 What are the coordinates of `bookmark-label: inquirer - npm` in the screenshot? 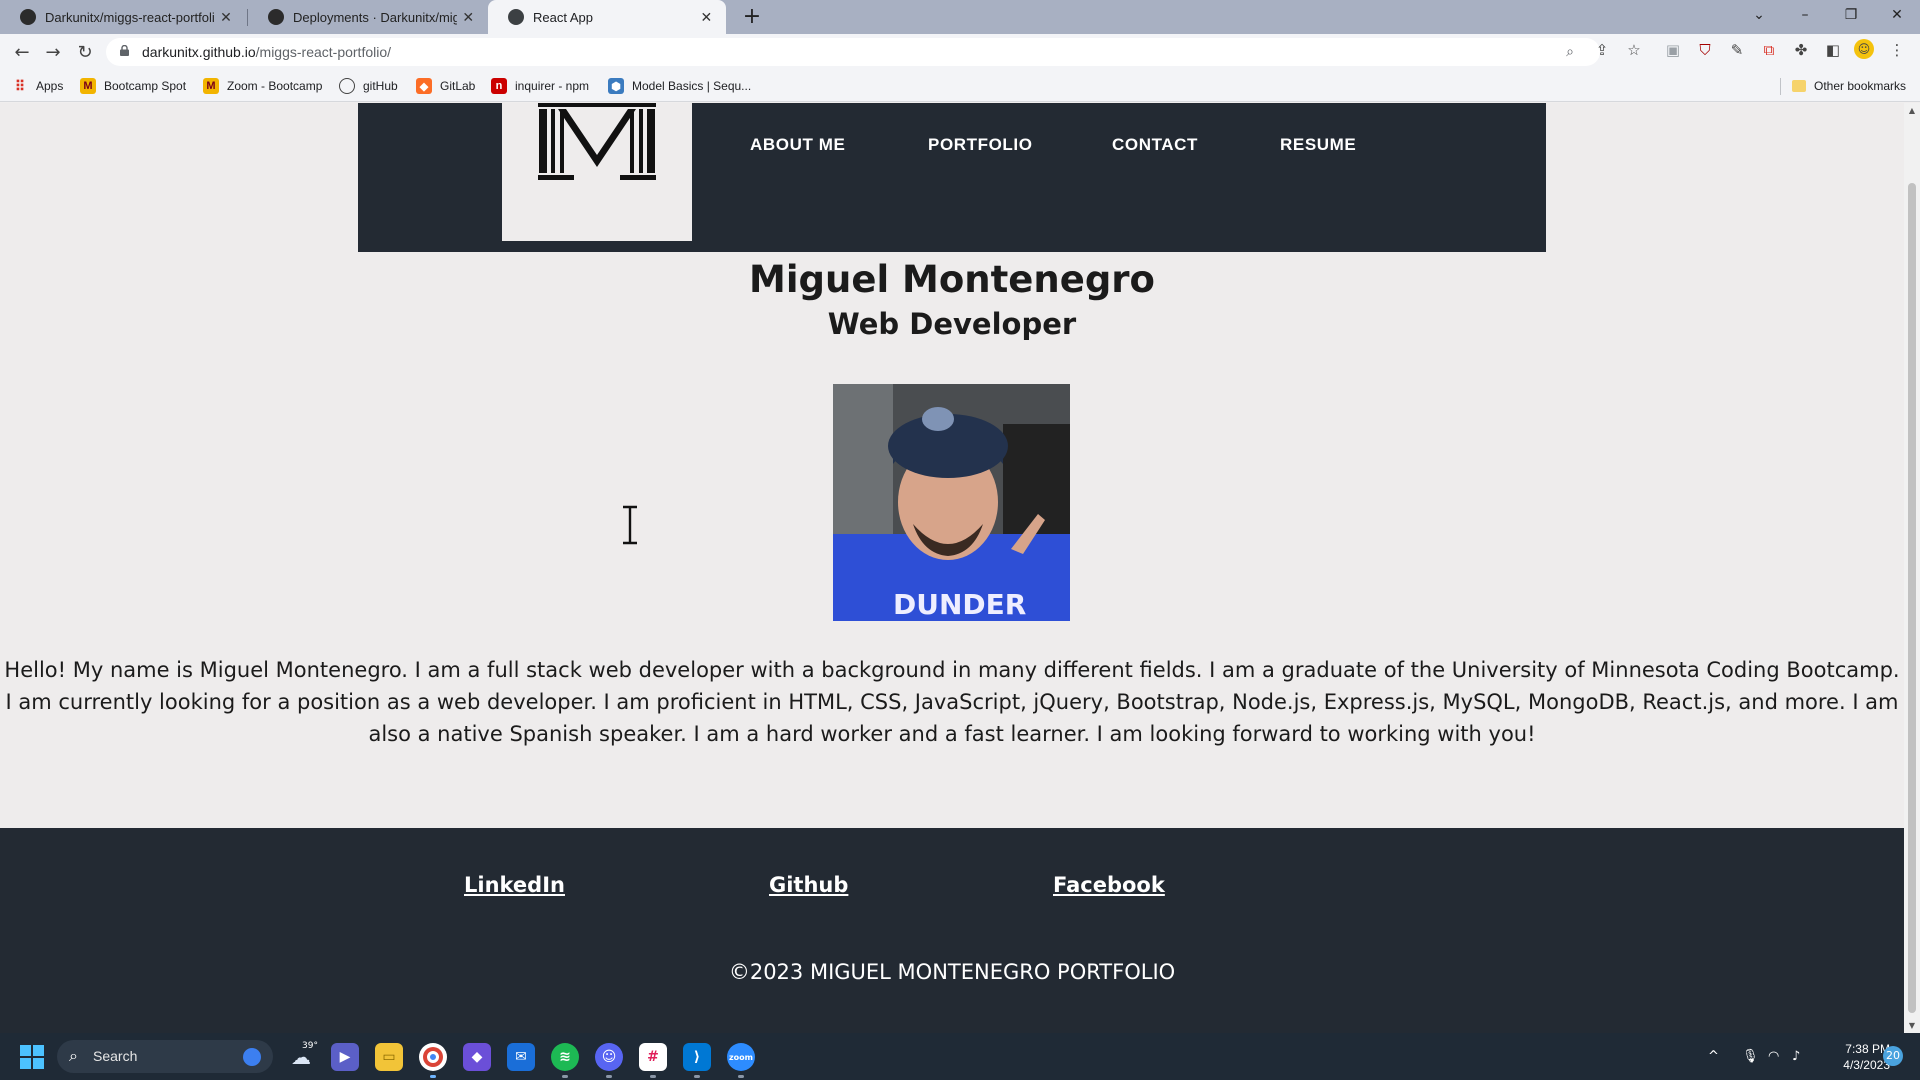 It's located at (552, 86).